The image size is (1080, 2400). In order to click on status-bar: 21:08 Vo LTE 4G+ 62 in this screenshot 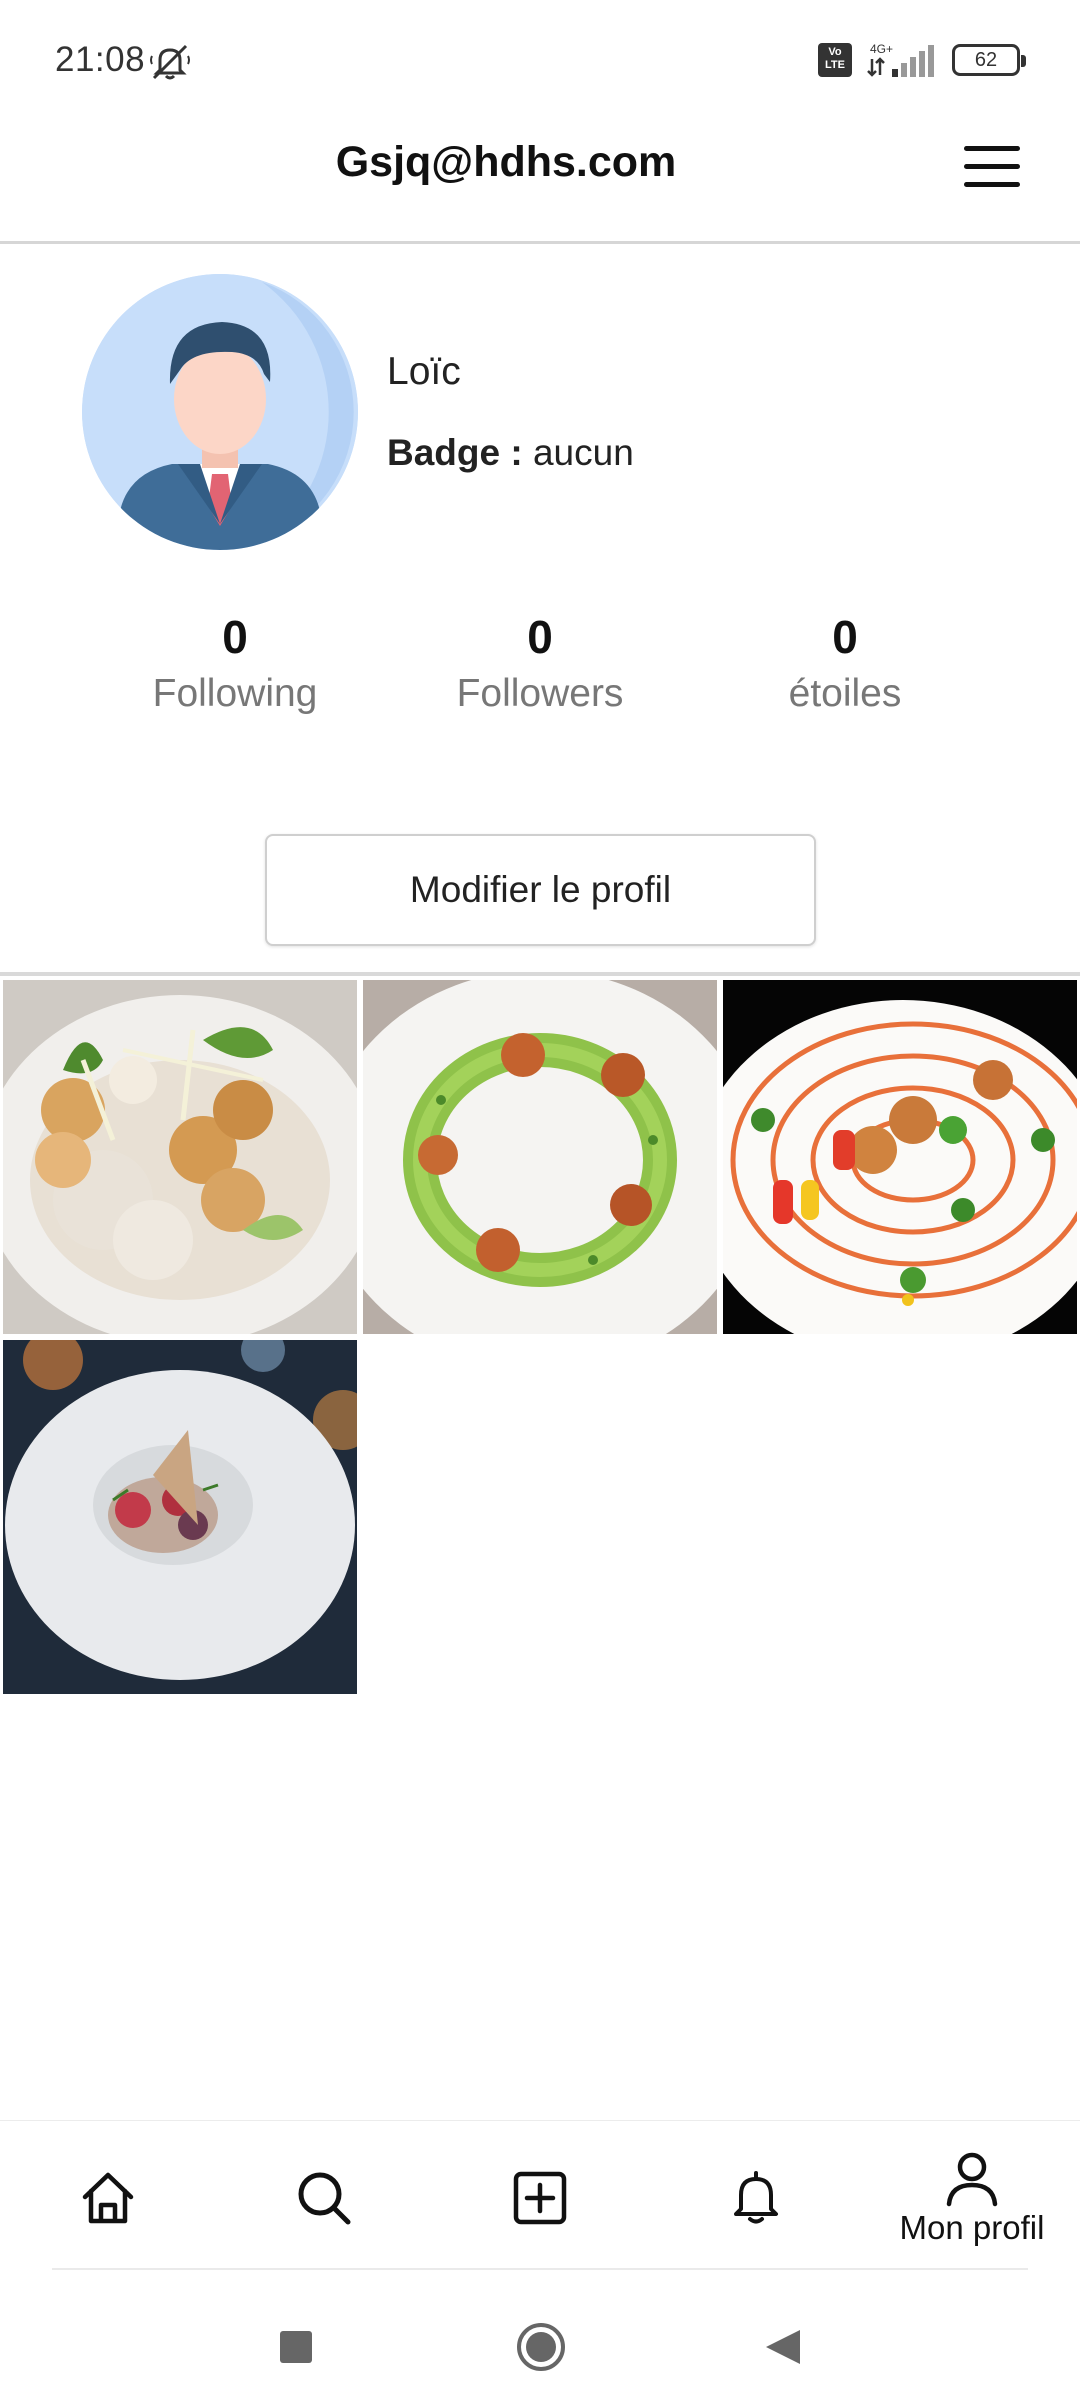, I will do `click(540, 55)`.